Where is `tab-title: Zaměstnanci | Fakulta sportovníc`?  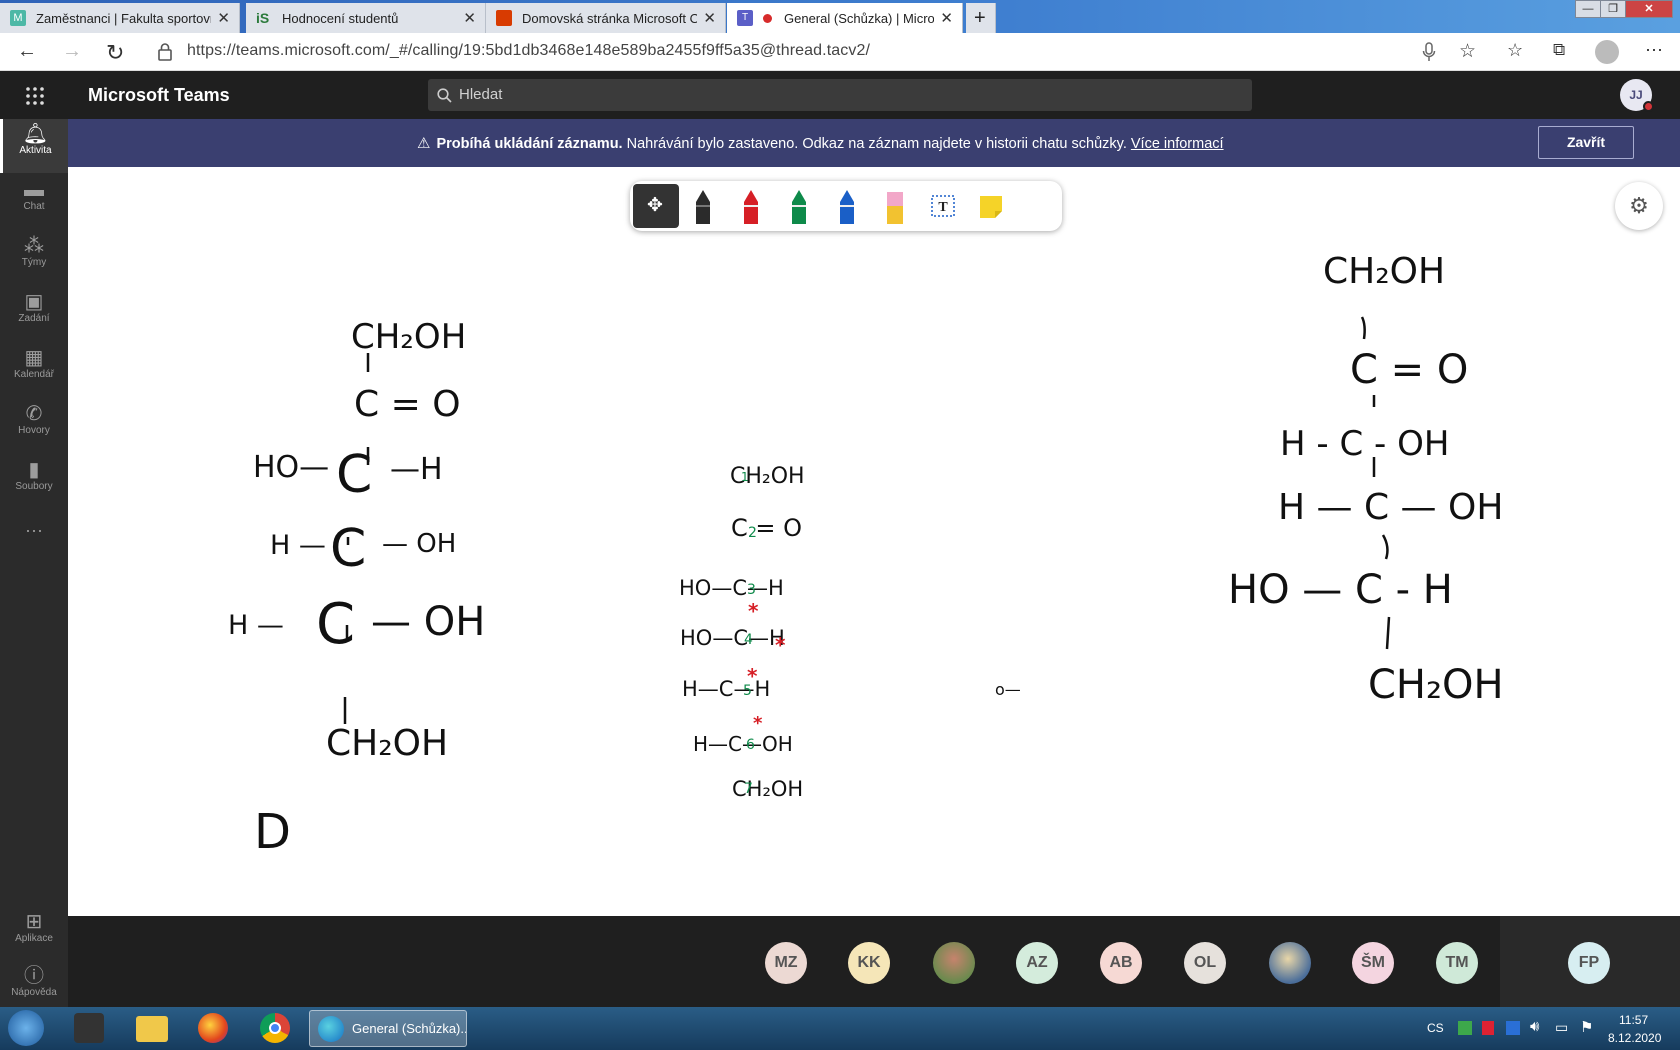 tab-title: Zaměstnanci | Fakulta sportovníc is located at coordinates (123, 18).